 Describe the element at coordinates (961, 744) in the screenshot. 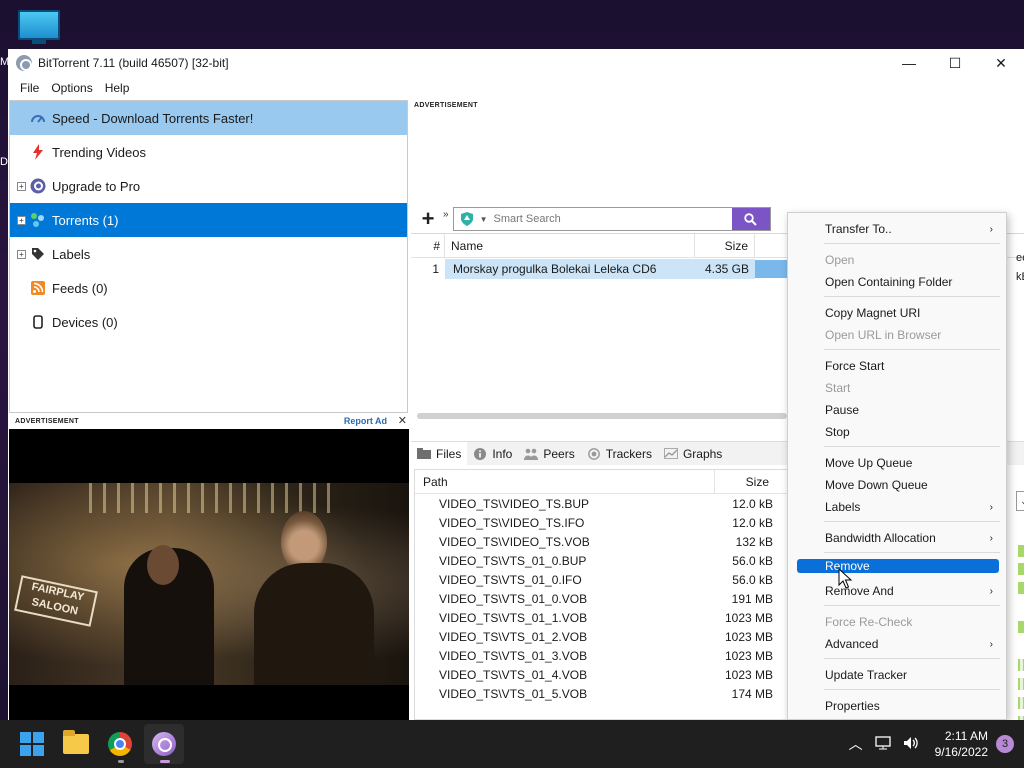

I see `clock: 2:11 AM 9/16/2022` at that location.